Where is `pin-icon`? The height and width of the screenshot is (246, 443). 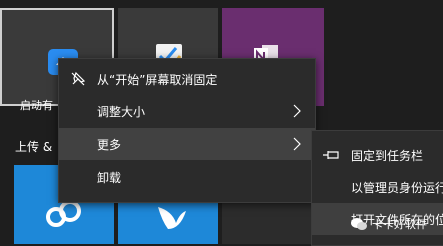 pin-icon is located at coordinates (331, 155).